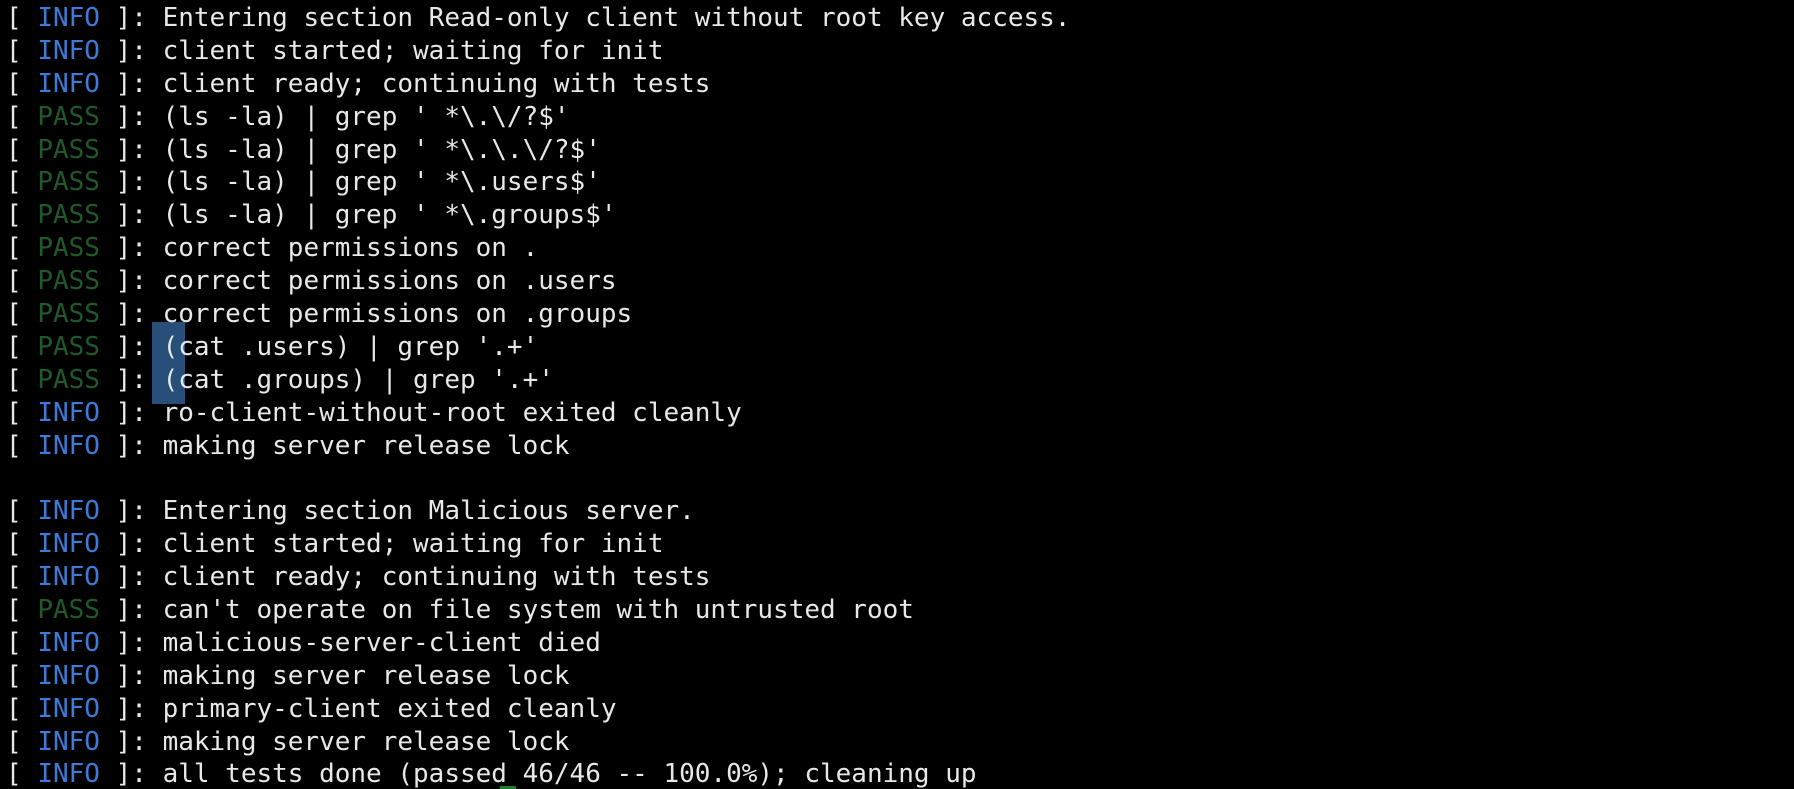  I want to click on log-message: primary-client exited cleanly, so click(389, 708).